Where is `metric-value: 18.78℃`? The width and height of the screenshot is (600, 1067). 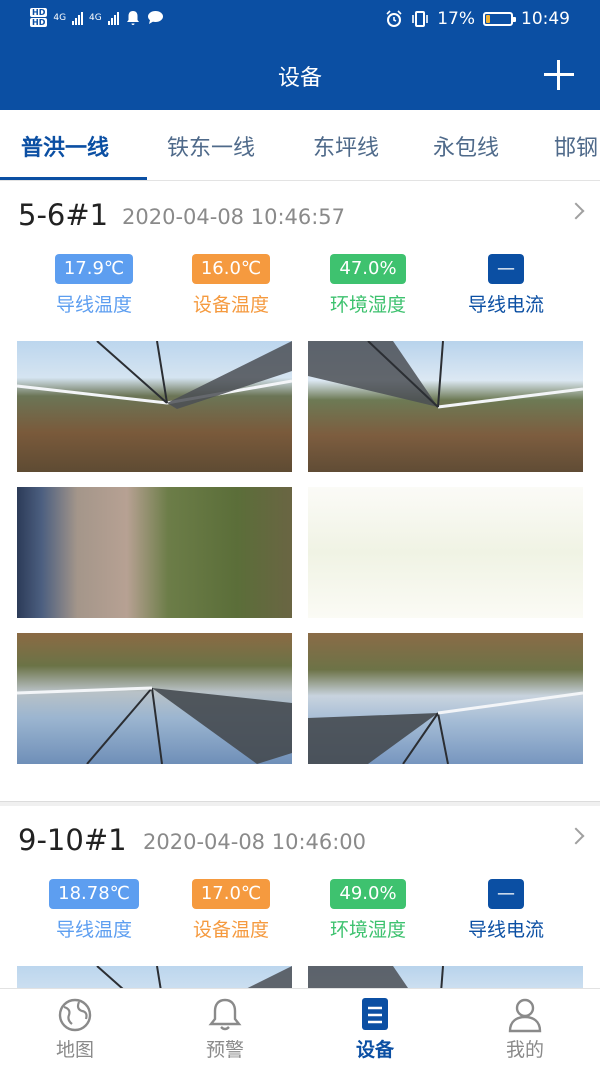 metric-value: 18.78℃ is located at coordinates (94, 894).